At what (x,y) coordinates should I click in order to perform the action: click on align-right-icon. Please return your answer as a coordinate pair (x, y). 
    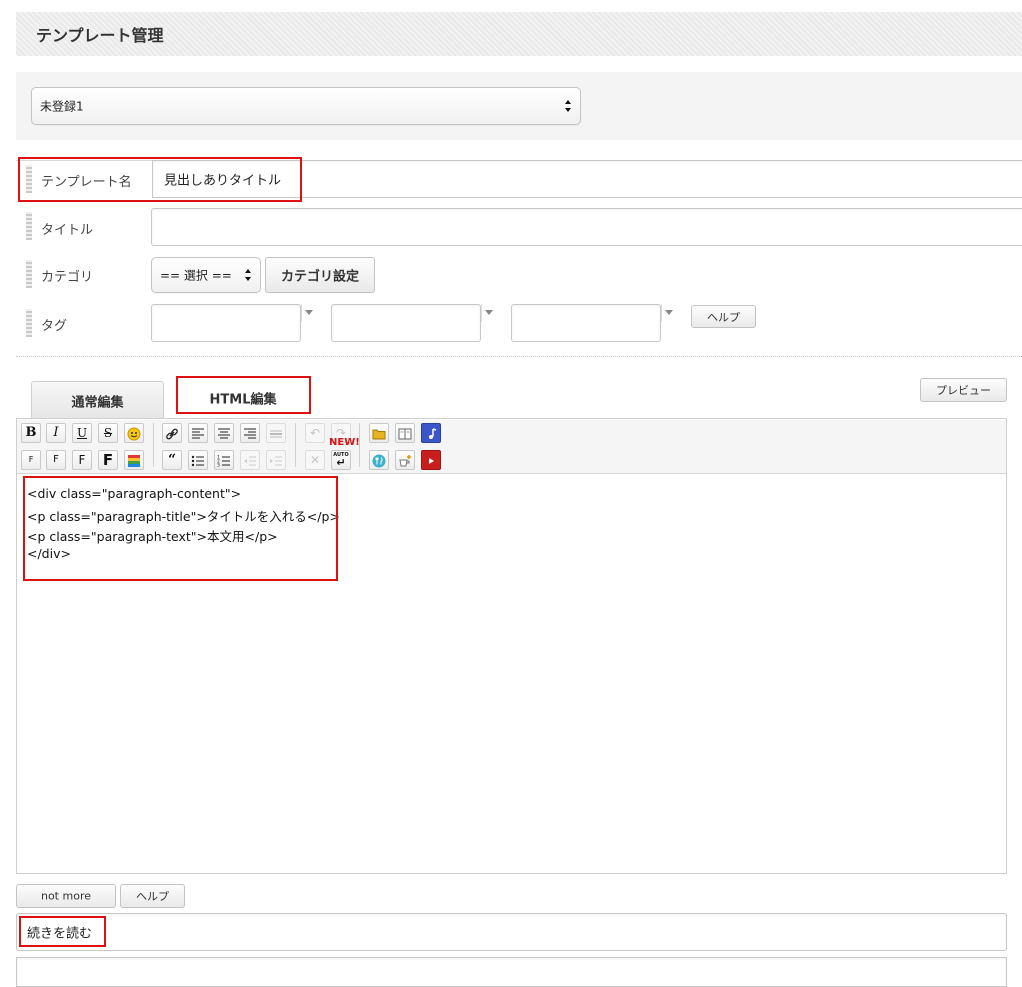
    Looking at the image, I should click on (250, 433).